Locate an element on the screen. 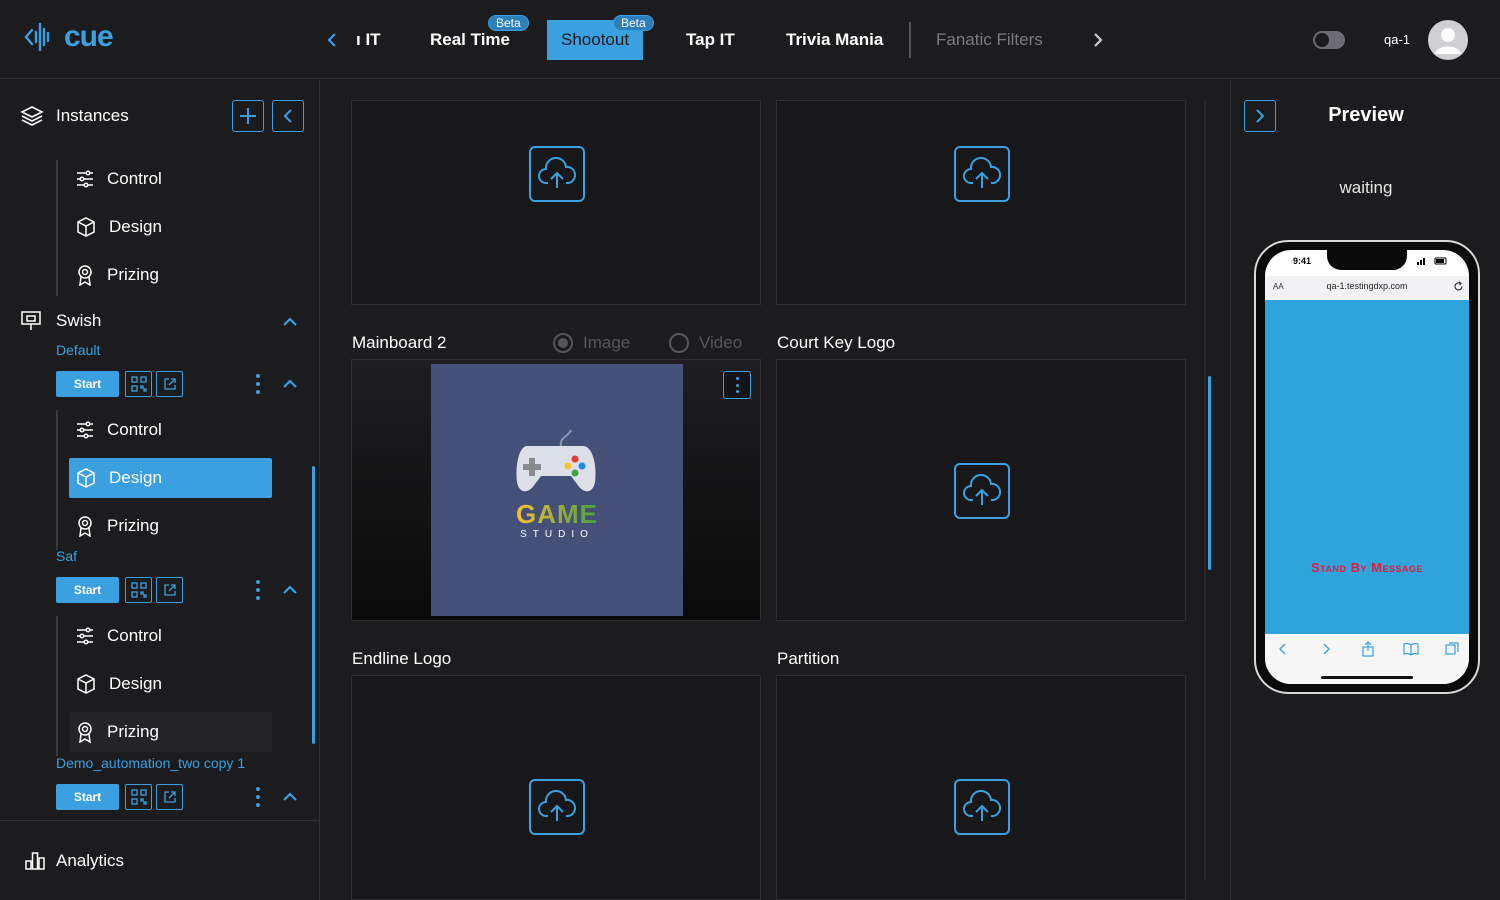  reload-icon is located at coordinates (1458, 286).